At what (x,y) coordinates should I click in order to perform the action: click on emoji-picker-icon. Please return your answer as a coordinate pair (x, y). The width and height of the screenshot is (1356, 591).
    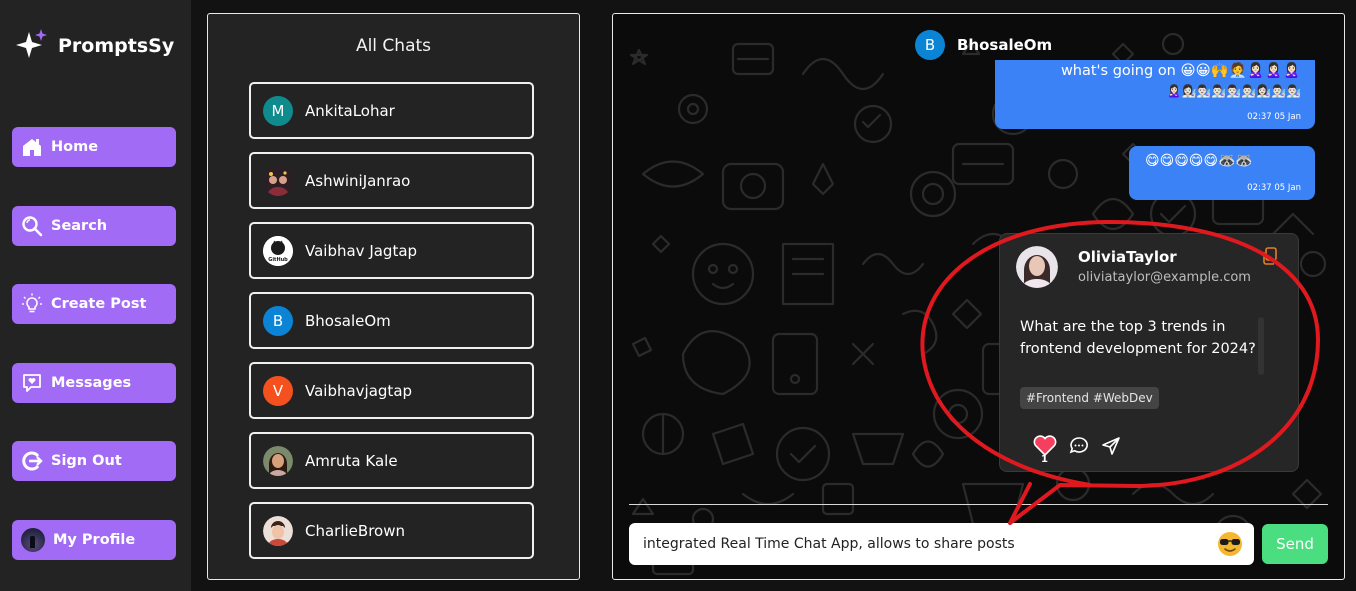
    Looking at the image, I should click on (1230, 544).